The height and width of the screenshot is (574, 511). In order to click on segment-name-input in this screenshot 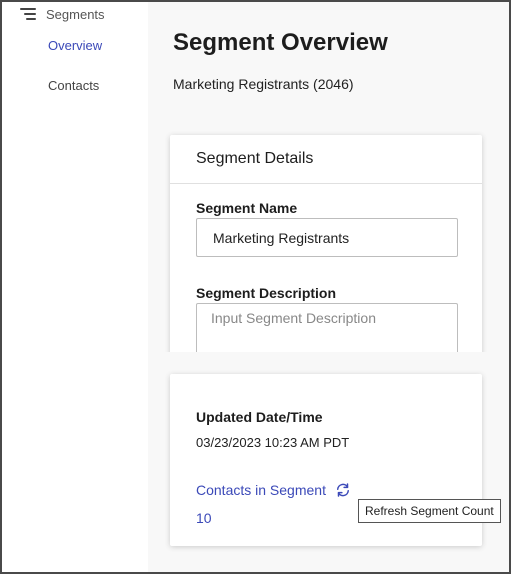, I will do `click(327, 237)`.